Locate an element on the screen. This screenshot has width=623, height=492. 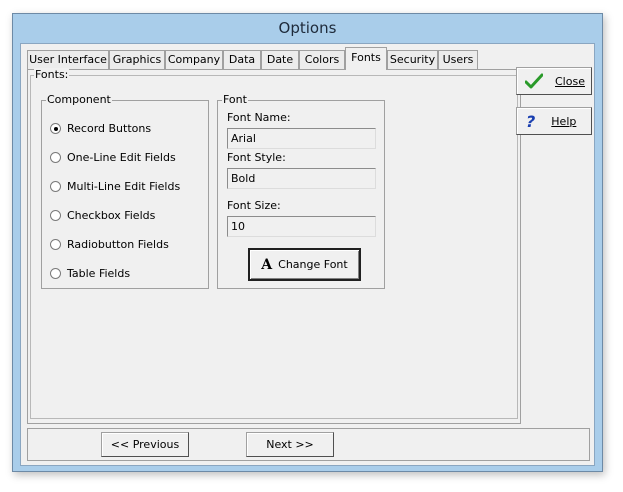
radio-one-line-edit-fields: One-Line Edit Fields is located at coordinates (113, 157).